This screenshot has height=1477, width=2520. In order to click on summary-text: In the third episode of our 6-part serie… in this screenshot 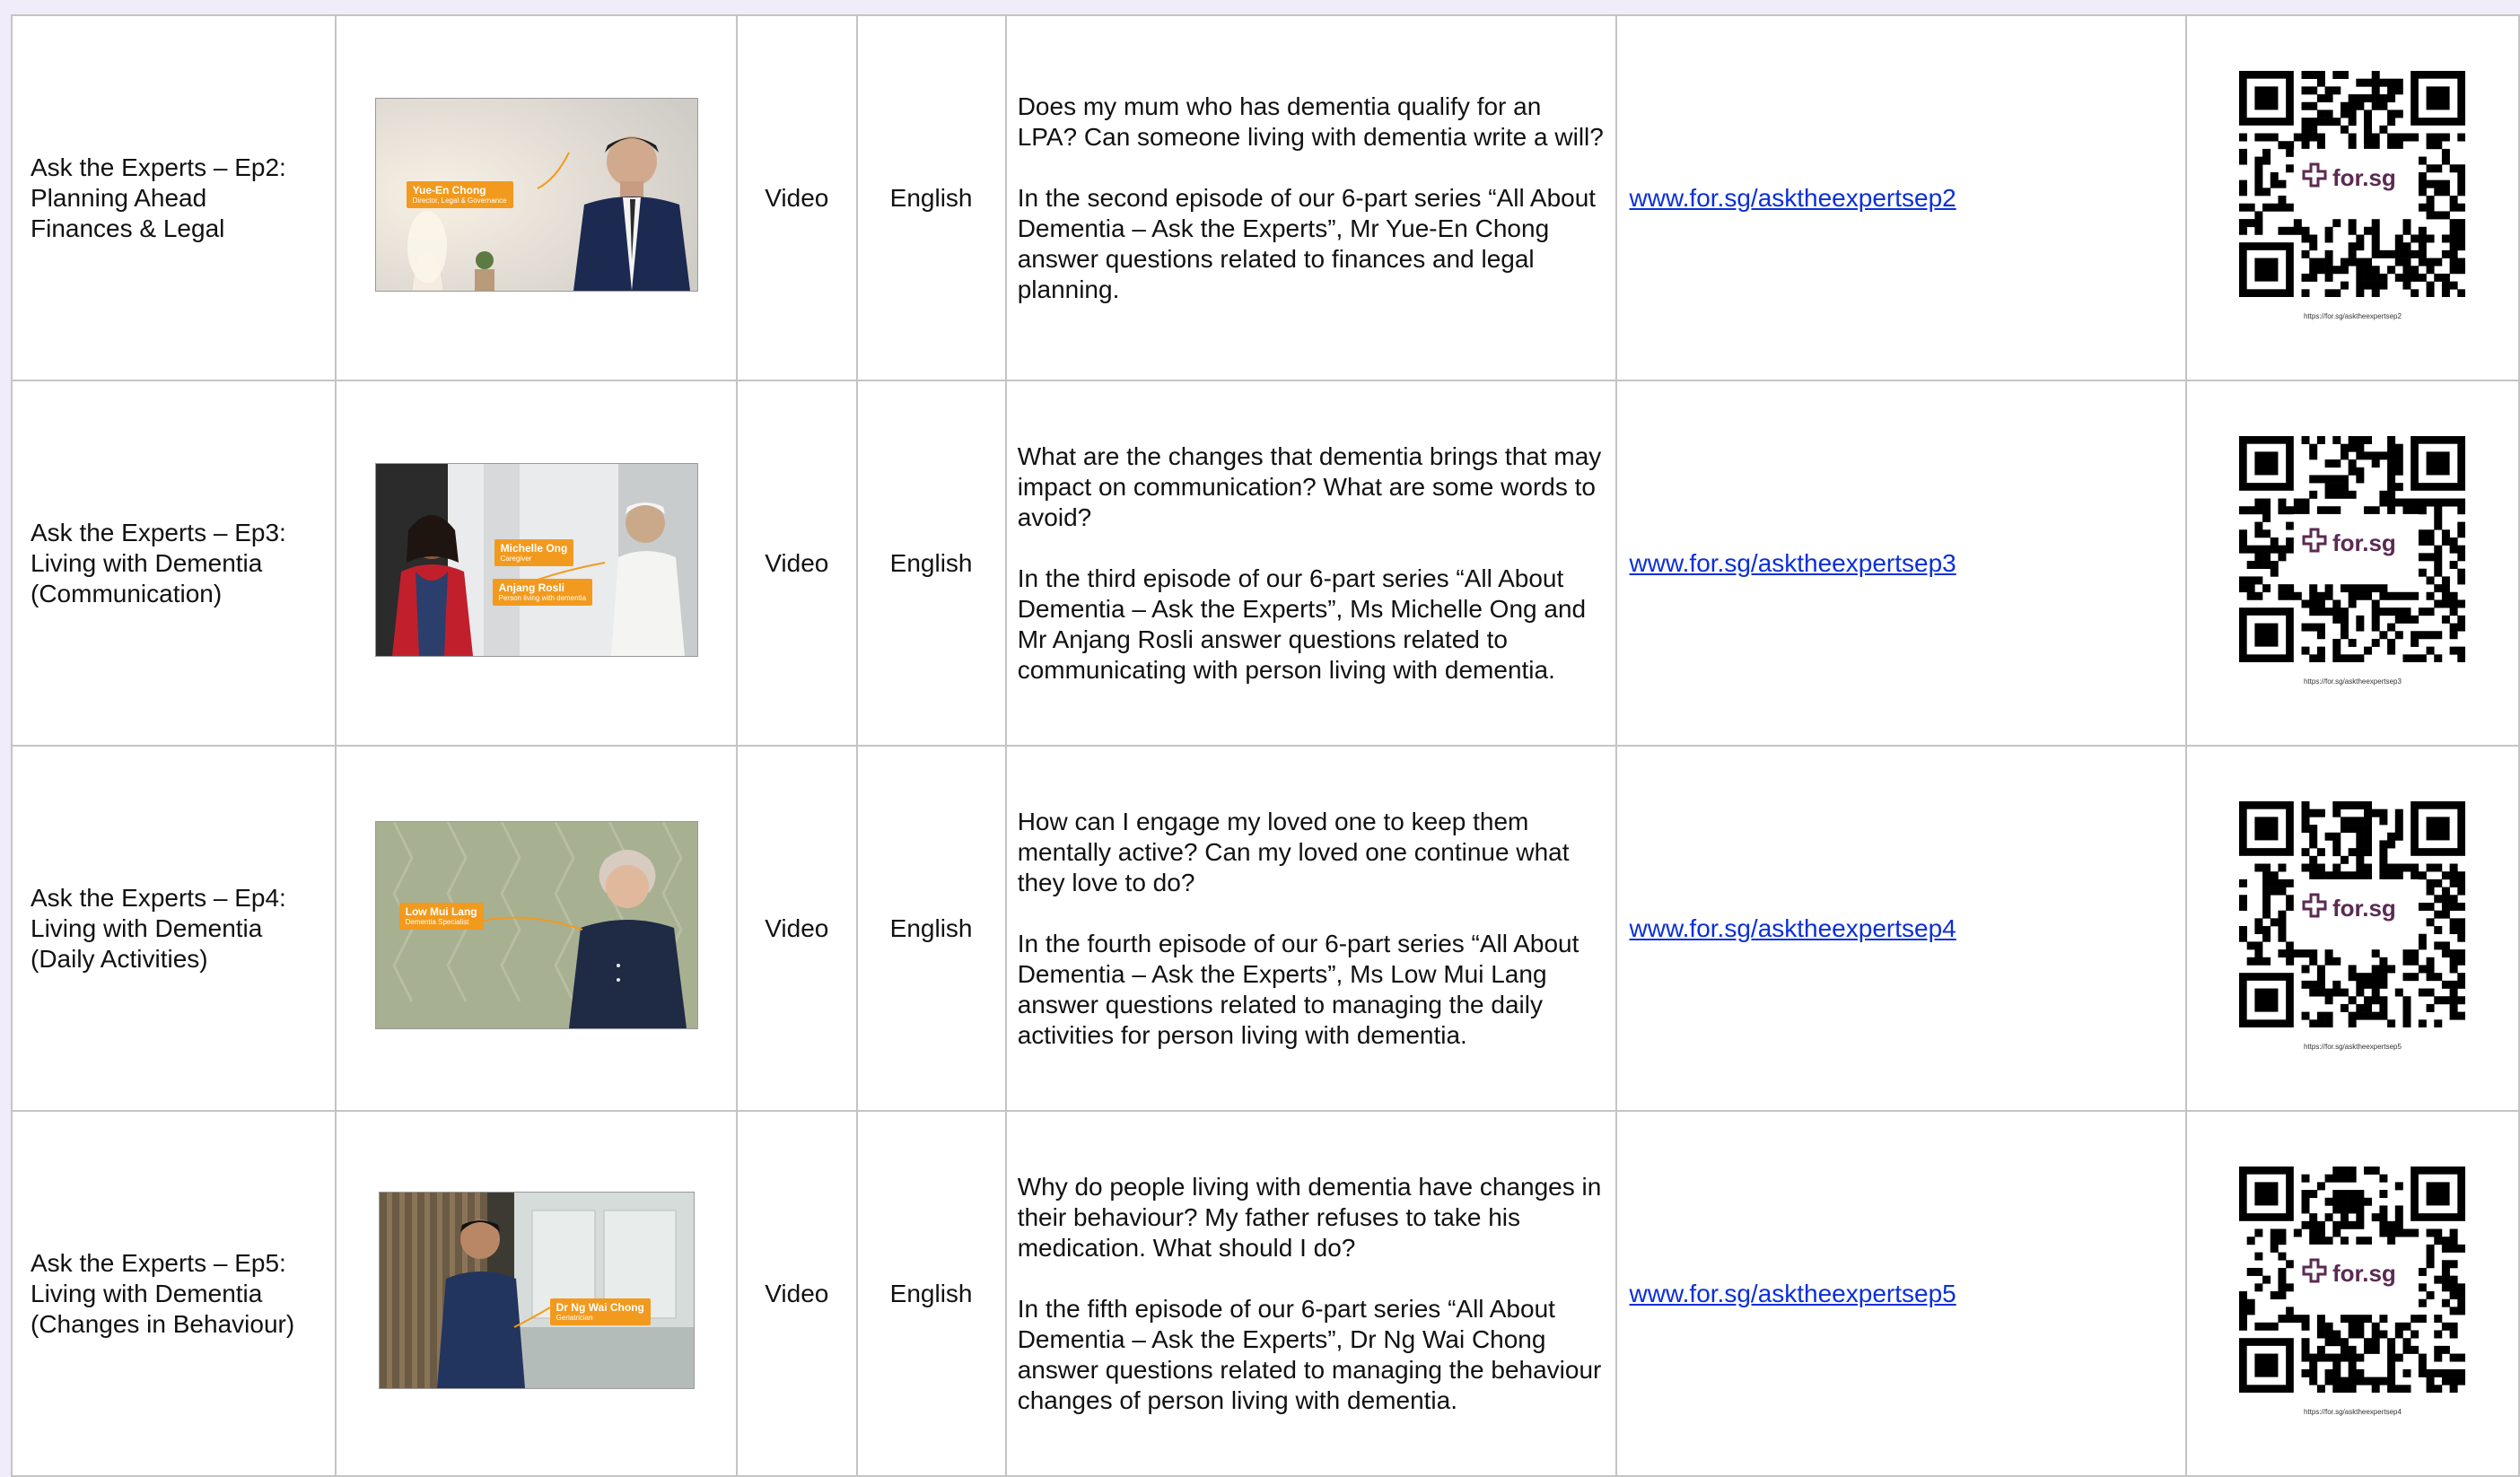, I will do `click(1302, 624)`.